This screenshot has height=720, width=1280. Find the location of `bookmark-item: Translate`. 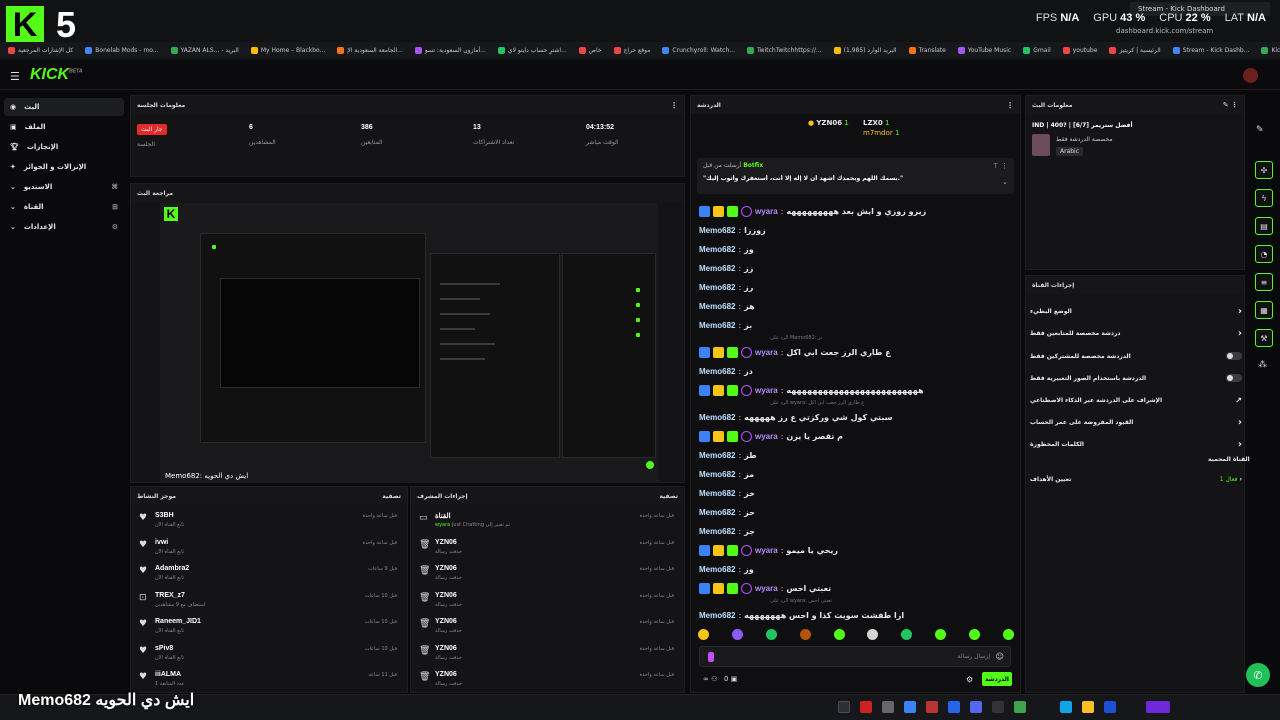

bookmark-item: Translate is located at coordinates (927, 50).